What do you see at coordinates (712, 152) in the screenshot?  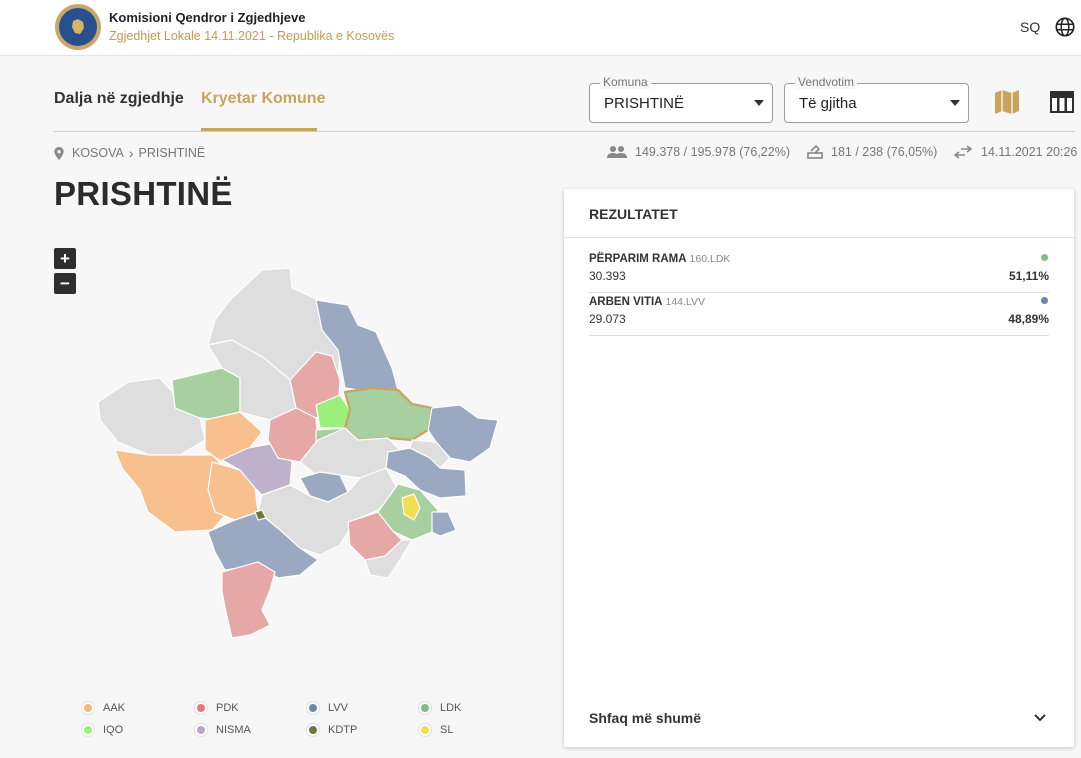 I see `turnout-value: 149.378 / 195.978 (76,22%)` at bounding box center [712, 152].